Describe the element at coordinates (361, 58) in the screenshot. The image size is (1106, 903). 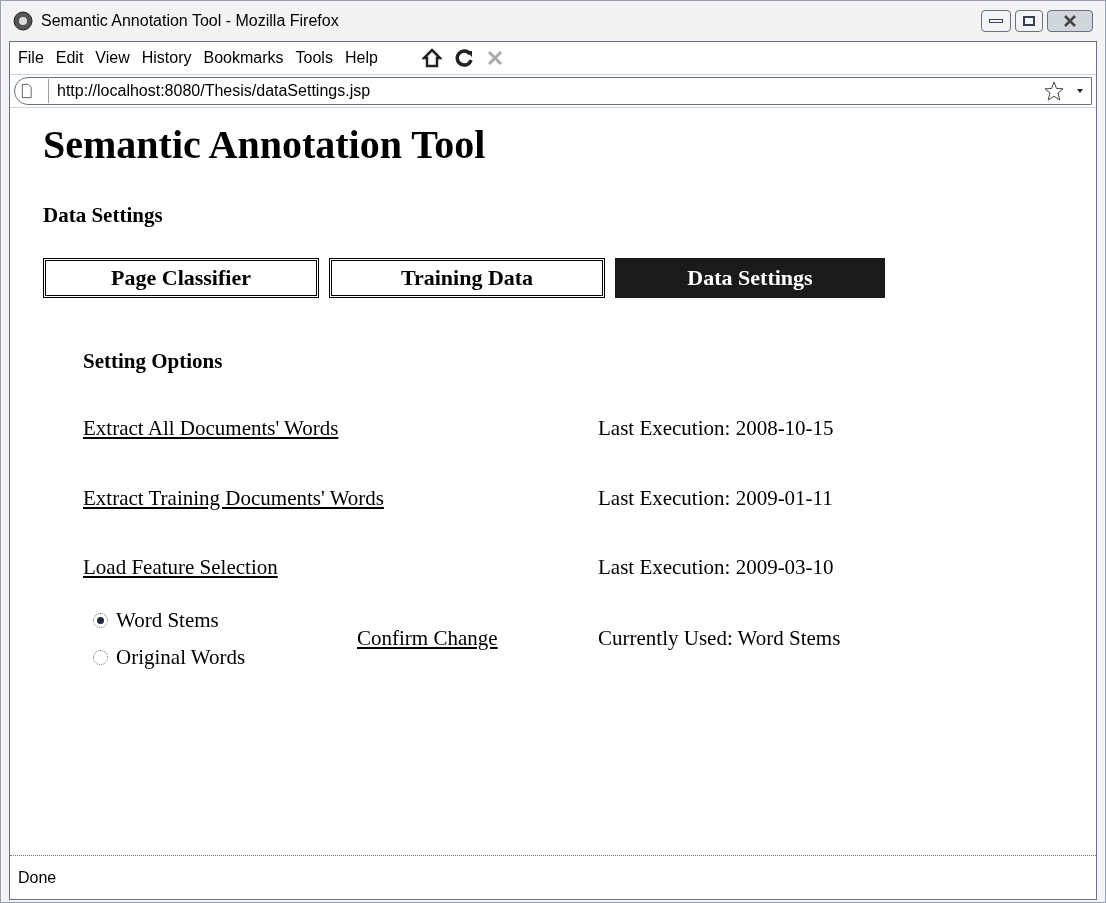
I see `menu-item: Help` at that location.